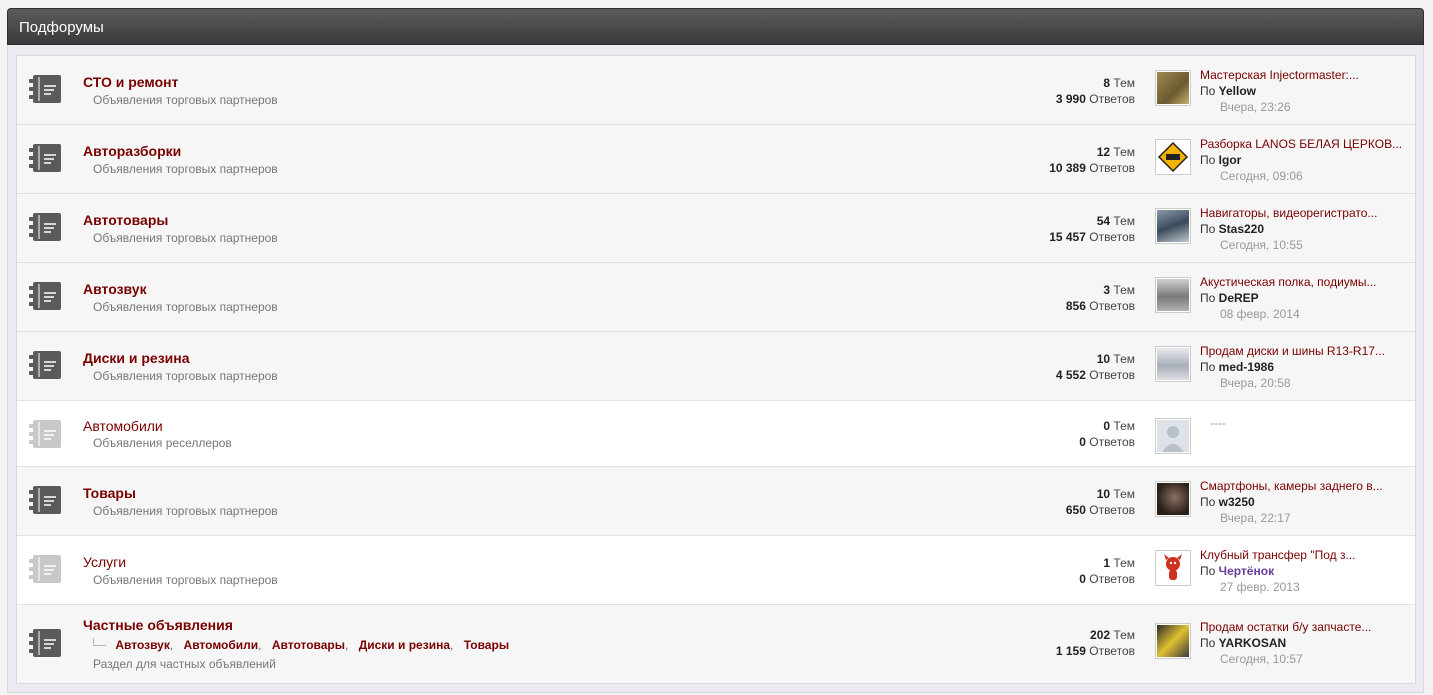 This screenshot has width=1433, height=695. Describe the element at coordinates (1260, 314) in the screenshot. I see `last-post-date: 08 февр. 2014` at that location.